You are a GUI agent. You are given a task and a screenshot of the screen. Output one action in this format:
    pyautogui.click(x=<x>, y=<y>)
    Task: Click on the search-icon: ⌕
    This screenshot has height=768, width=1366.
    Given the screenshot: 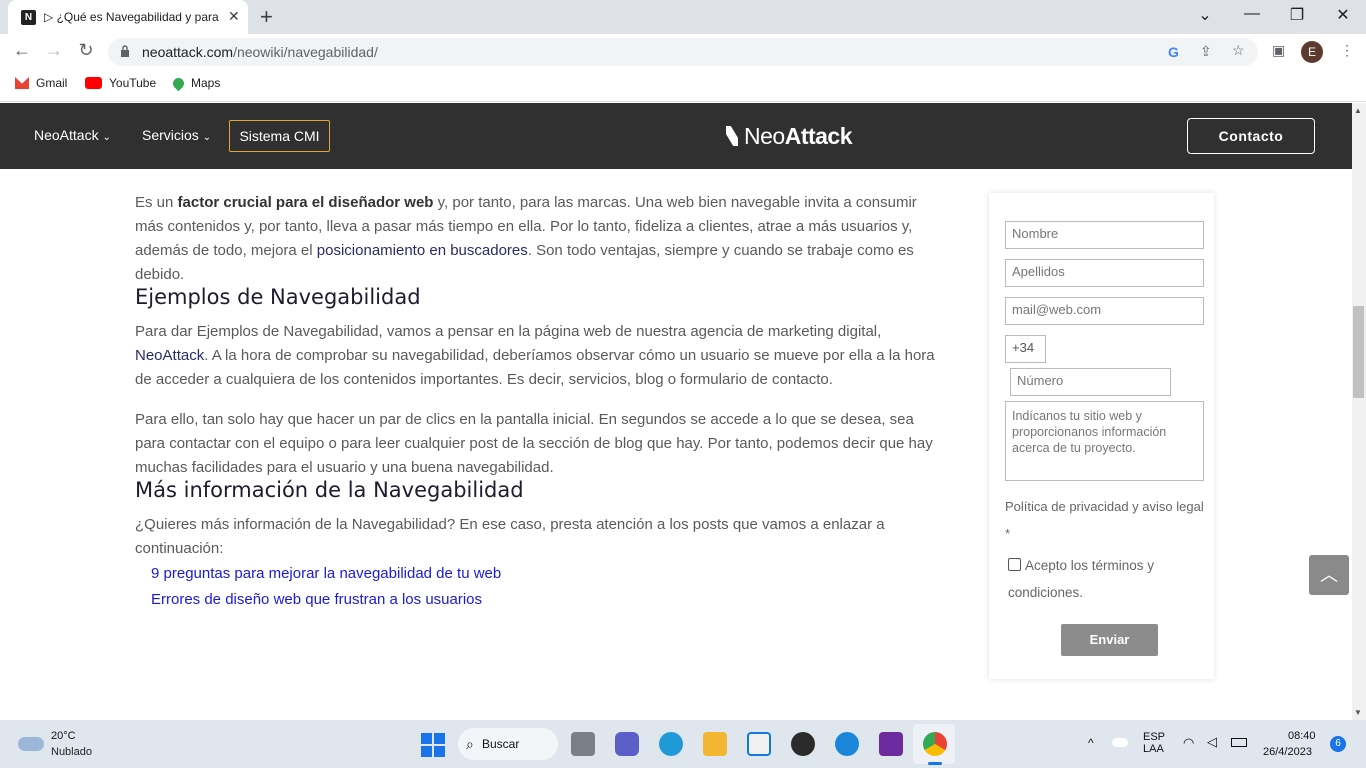 What is the action you would take?
    pyautogui.click(x=470, y=744)
    